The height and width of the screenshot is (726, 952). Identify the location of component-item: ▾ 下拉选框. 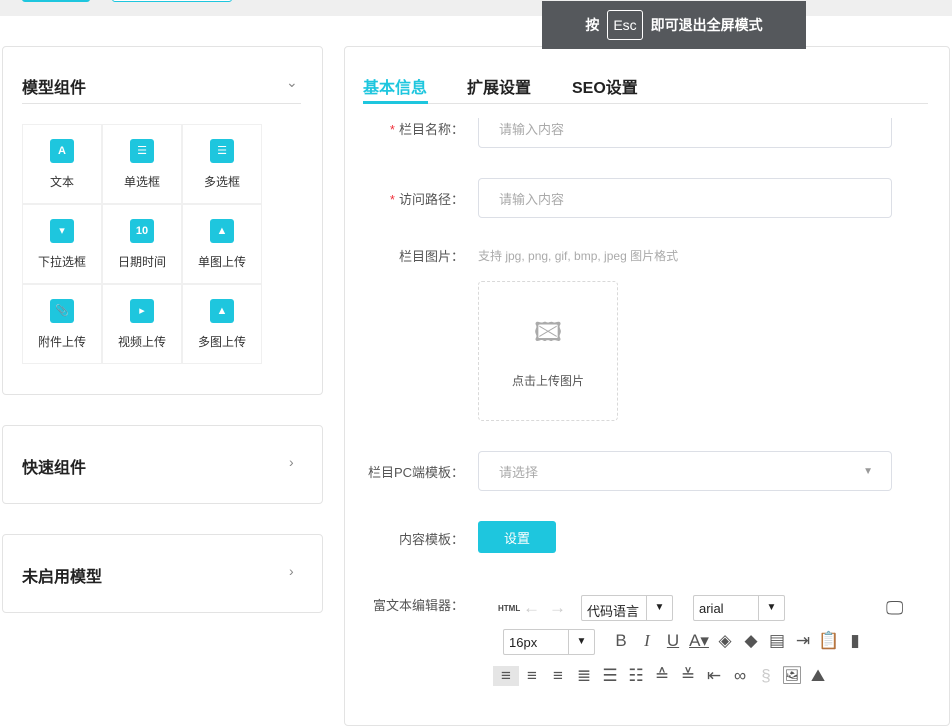
(62, 244).